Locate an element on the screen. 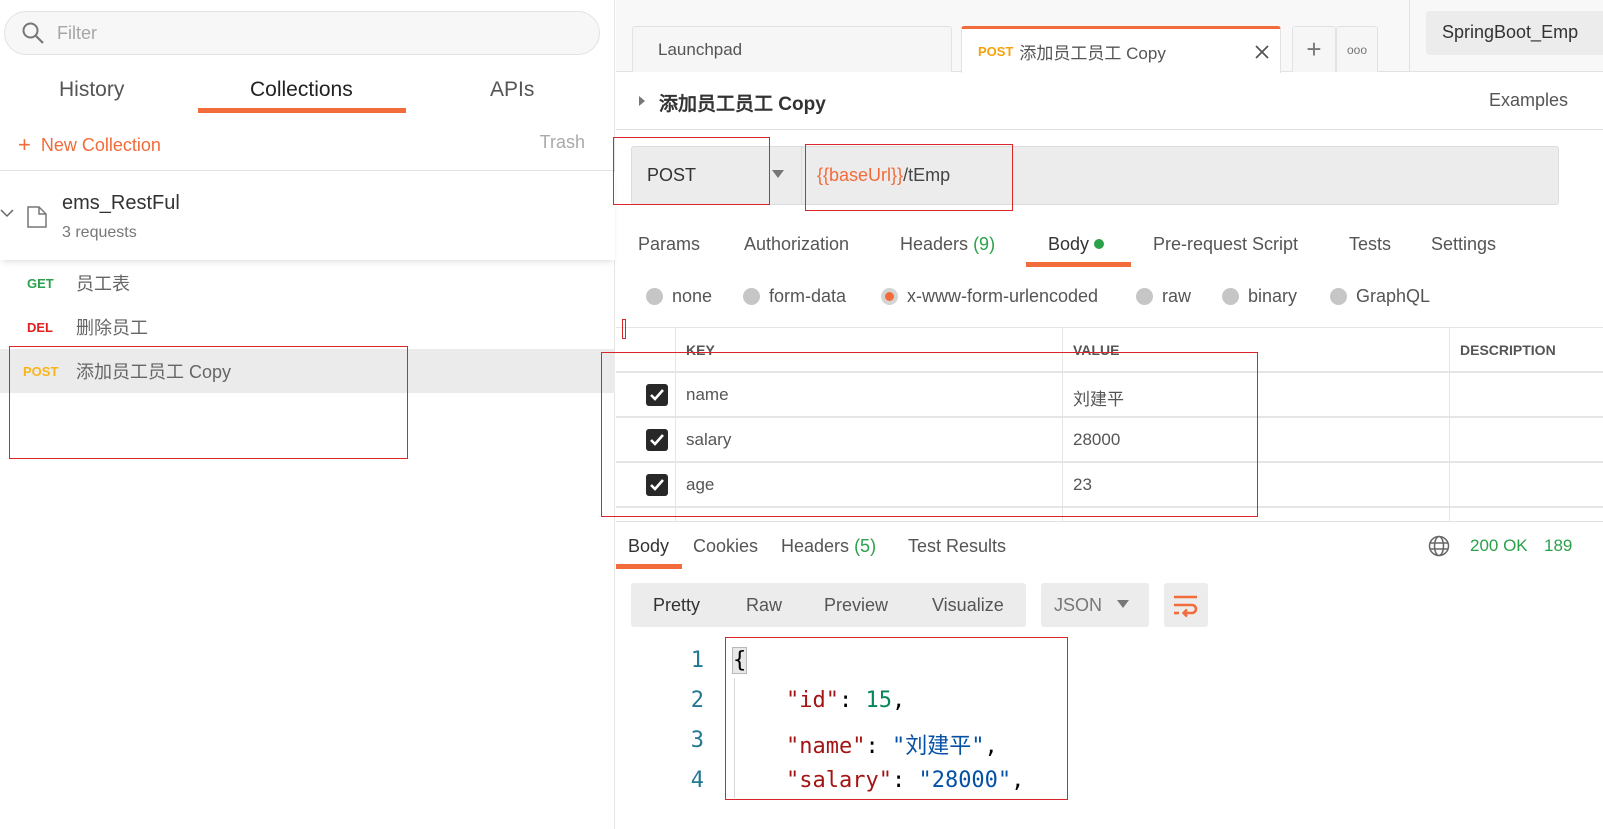  json-comma: , is located at coordinates (898, 700).